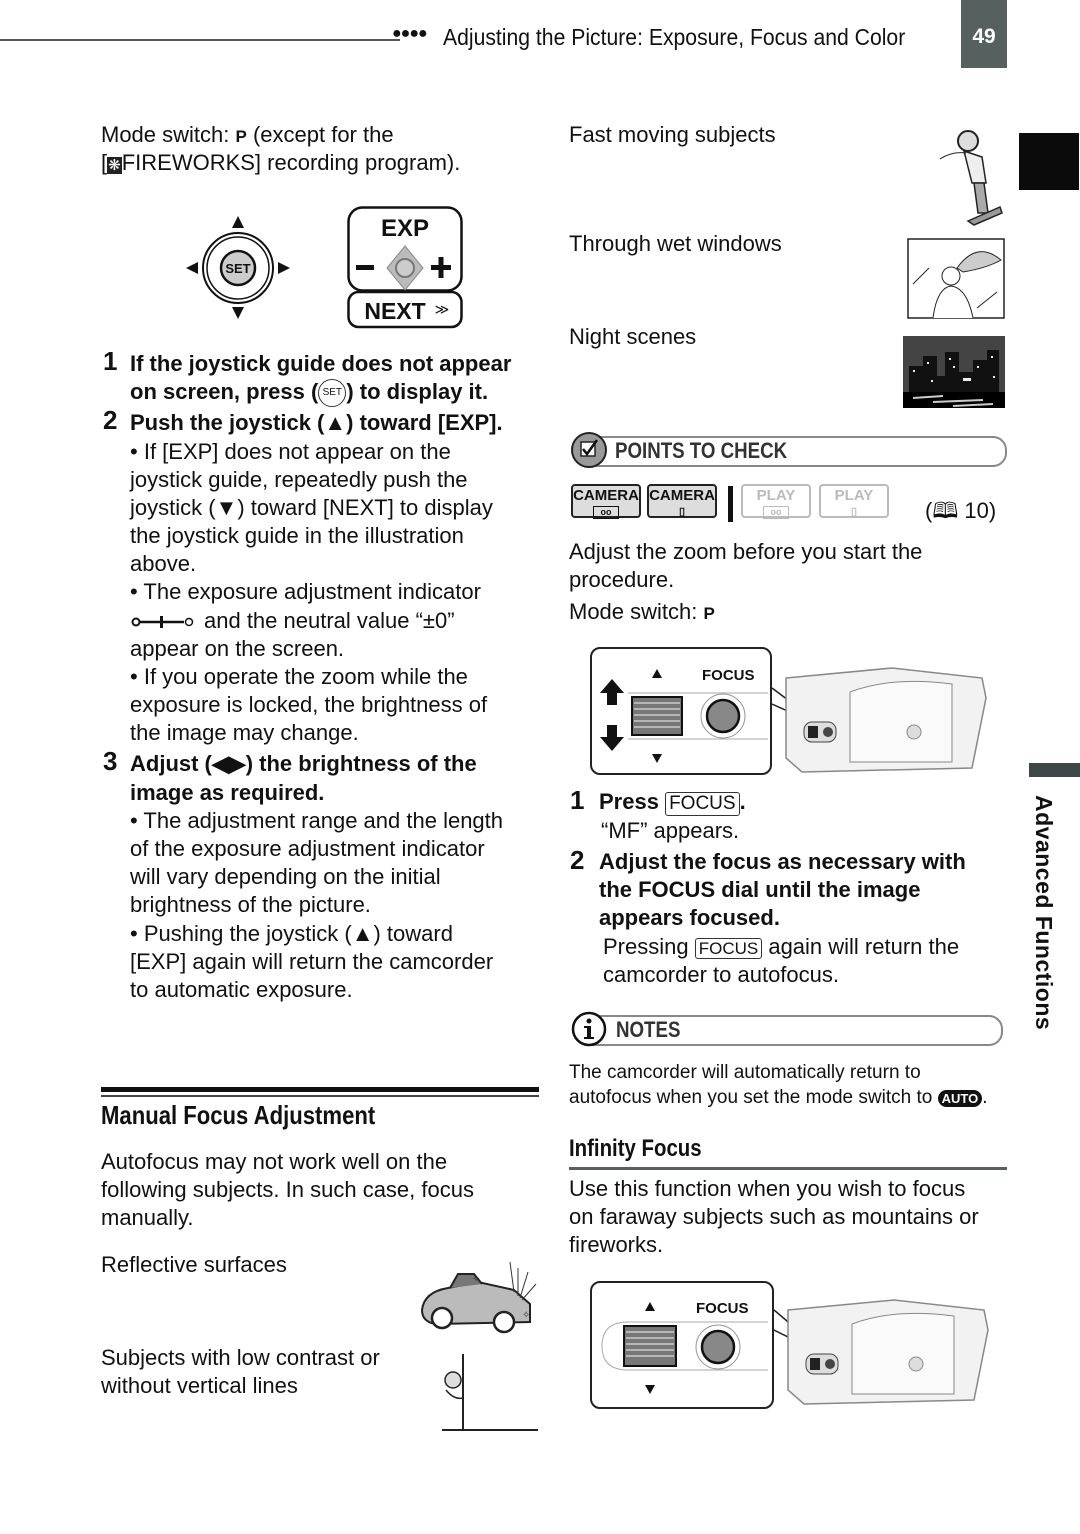  What do you see at coordinates (730, 504) in the screenshot?
I see `mode-divider` at bounding box center [730, 504].